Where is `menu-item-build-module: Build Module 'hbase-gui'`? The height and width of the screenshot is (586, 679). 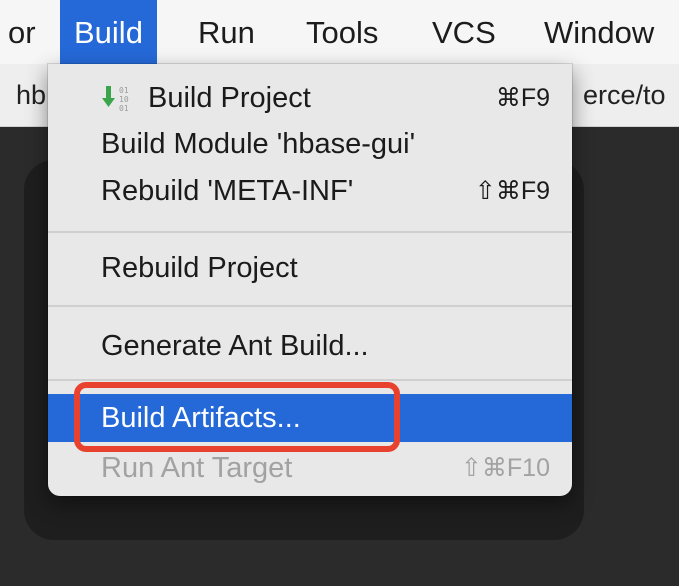 menu-item-build-module: Build Module 'hbase-gui' is located at coordinates (310, 144).